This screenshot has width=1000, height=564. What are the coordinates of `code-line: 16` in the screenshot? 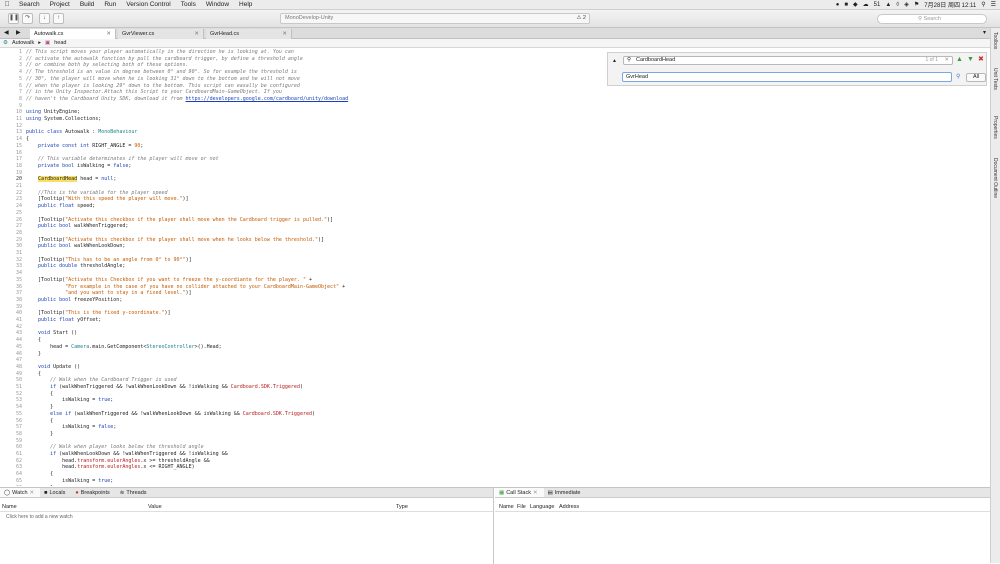 It's located at (495, 153).